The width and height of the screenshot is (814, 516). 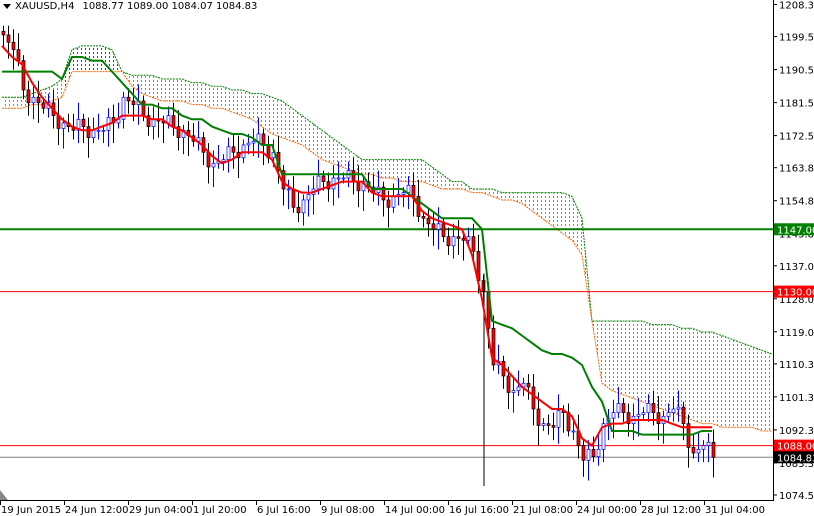 What do you see at coordinates (796, 333) in the screenshot?
I see `y-tick-label: 1119.05` at bounding box center [796, 333].